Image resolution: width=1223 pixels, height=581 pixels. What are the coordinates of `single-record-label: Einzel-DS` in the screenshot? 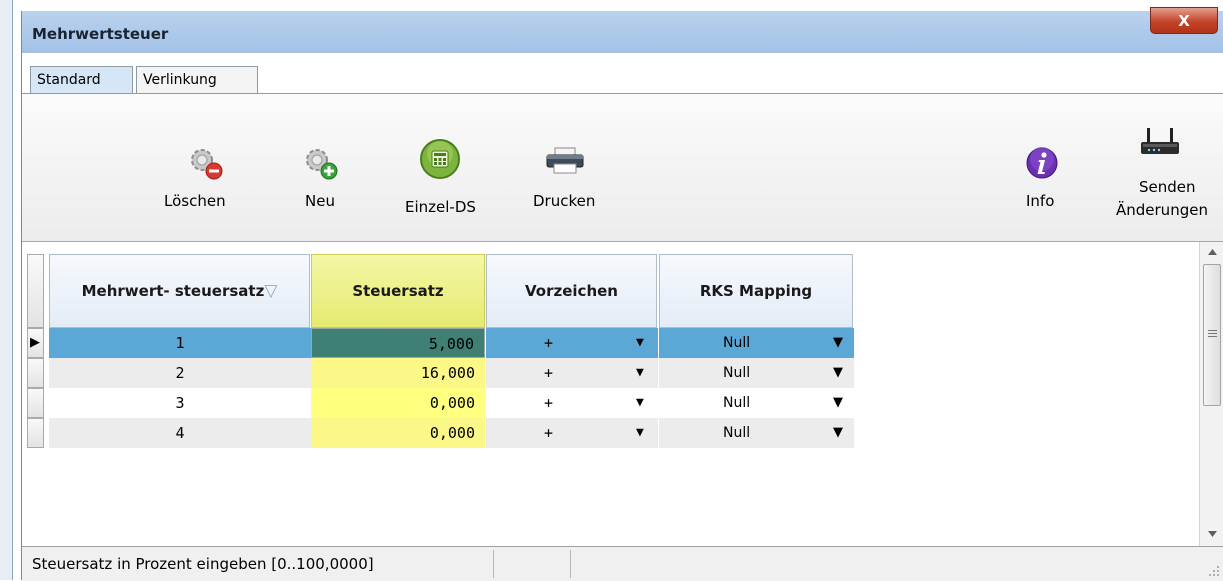 It's located at (440, 207).